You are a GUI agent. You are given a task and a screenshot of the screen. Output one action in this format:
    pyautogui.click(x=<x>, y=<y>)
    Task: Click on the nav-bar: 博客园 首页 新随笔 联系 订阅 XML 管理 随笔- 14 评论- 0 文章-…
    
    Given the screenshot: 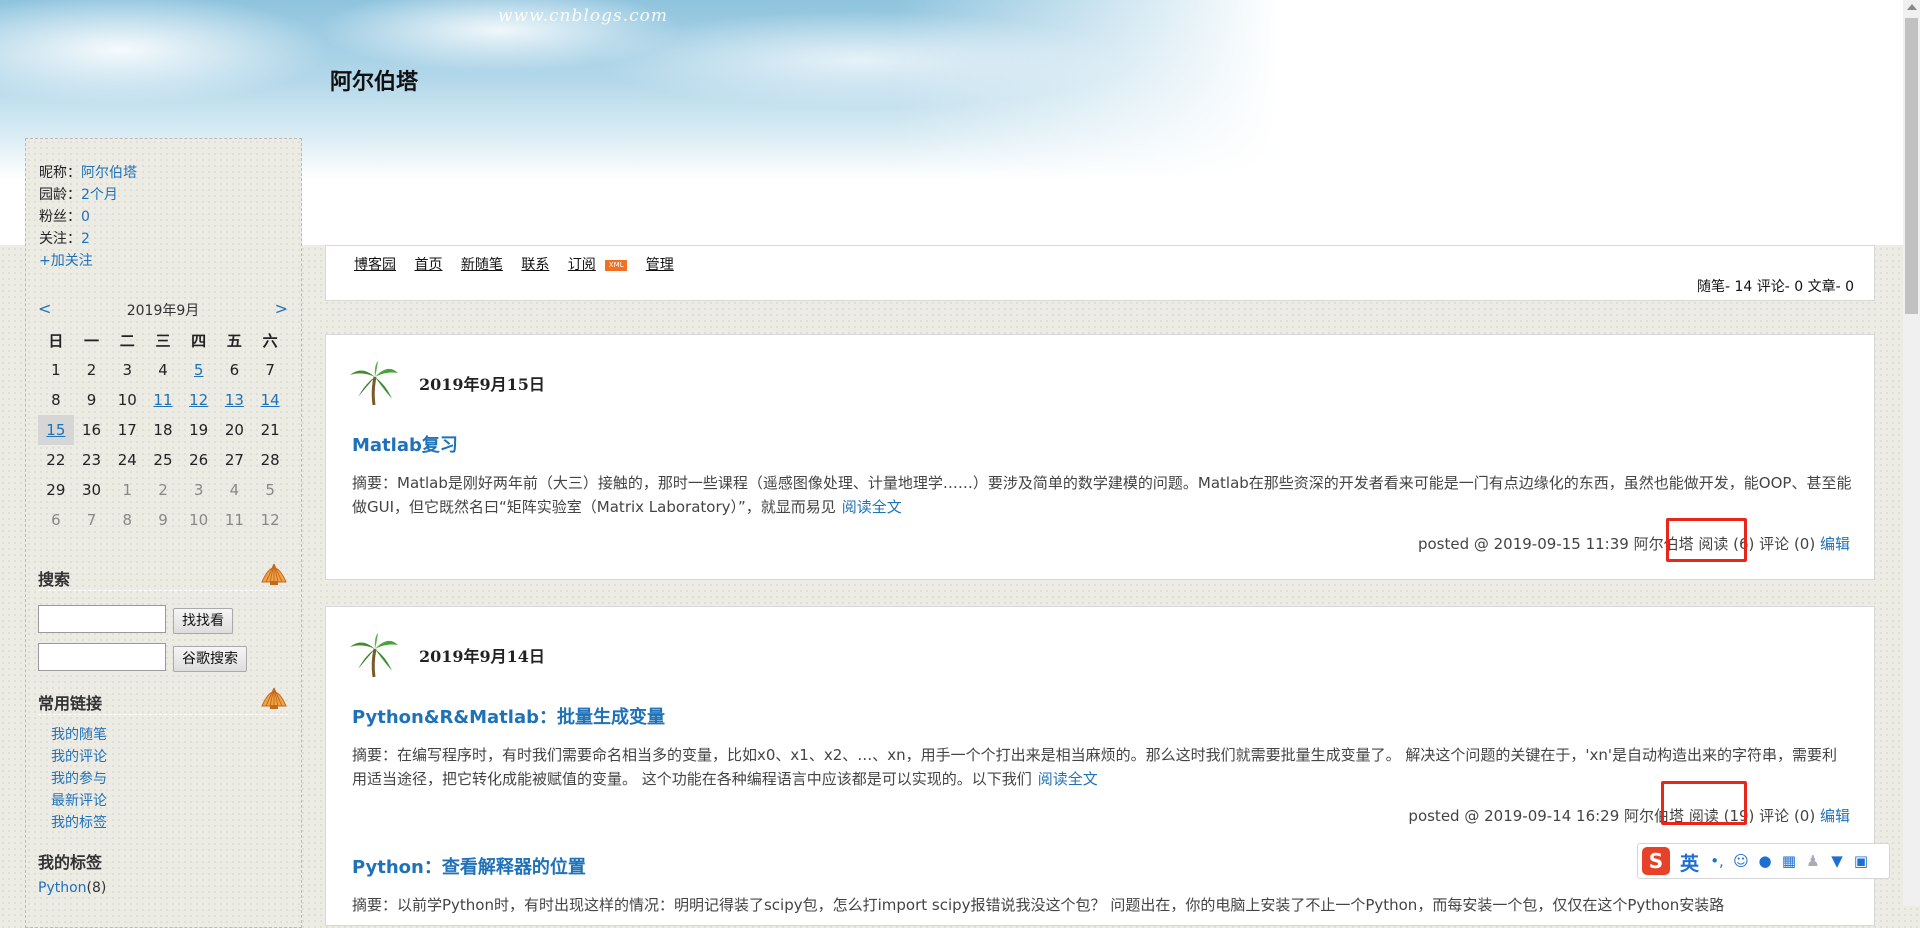 What is the action you would take?
    pyautogui.click(x=1100, y=273)
    